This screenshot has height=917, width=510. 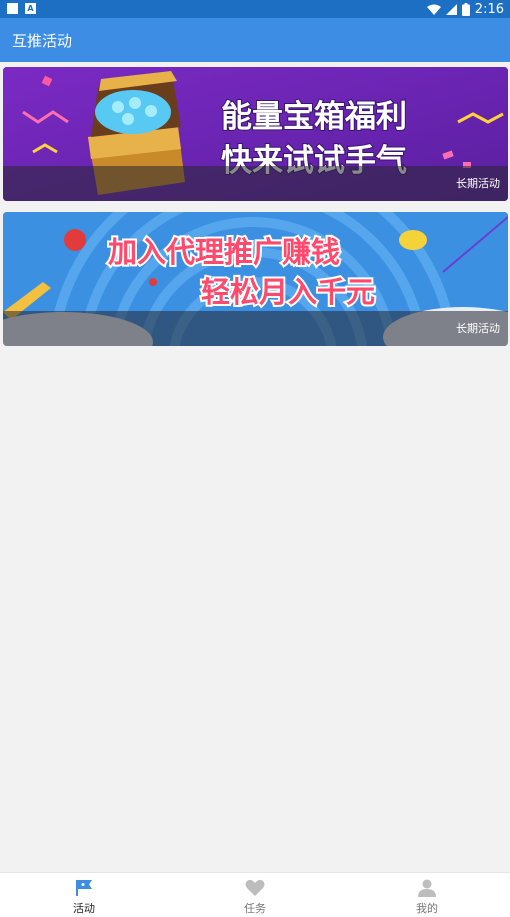 What do you see at coordinates (84, 908) in the screenshot?
I see `nav-label: 活动` at bounding box center [84, 908].